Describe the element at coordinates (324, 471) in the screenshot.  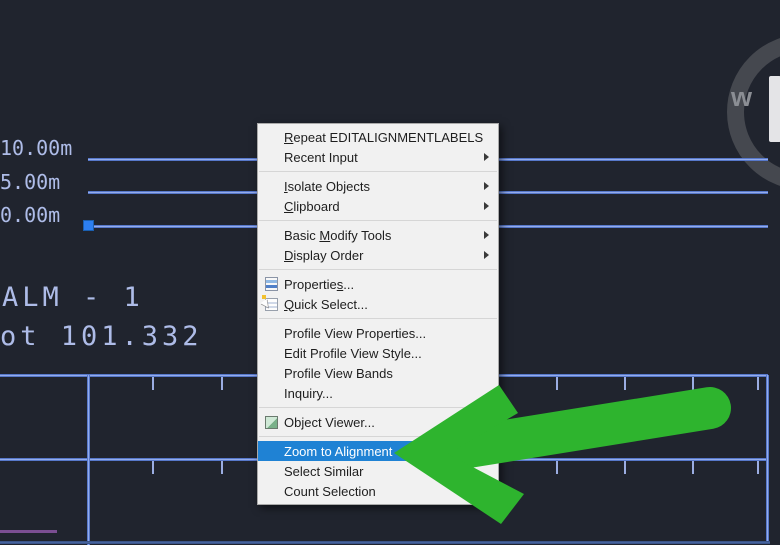
I see `menu-item-label: Select Similar` at that location.